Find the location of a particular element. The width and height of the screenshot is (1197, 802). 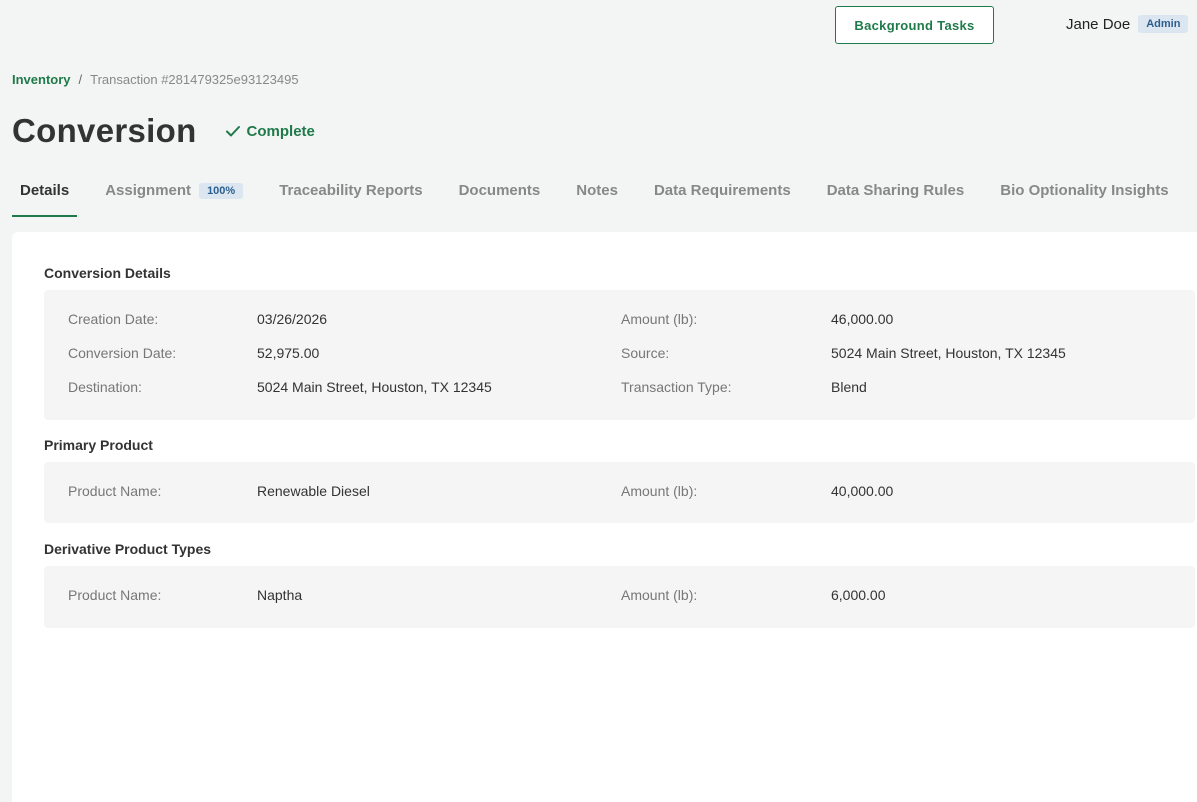

tab-label: Data Requirements is located at coordinates (722, 190).